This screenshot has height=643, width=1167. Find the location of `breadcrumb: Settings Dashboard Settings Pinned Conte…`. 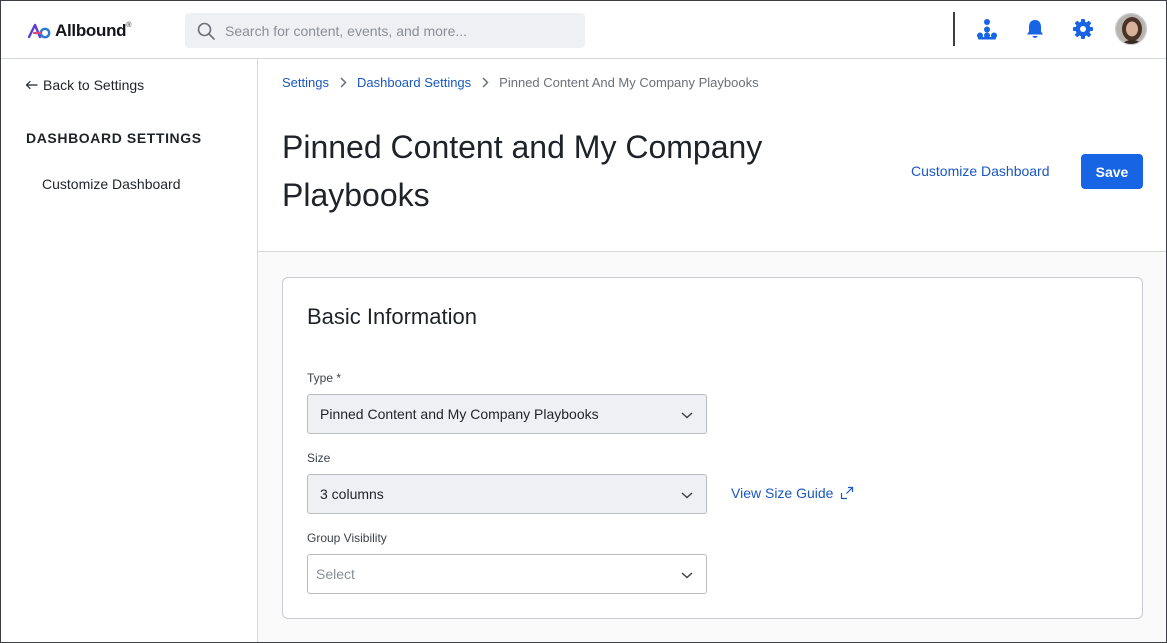

breadcrumb: Settings Dashboard Settings Pinned Conte… is located at coordinates (520, 82).